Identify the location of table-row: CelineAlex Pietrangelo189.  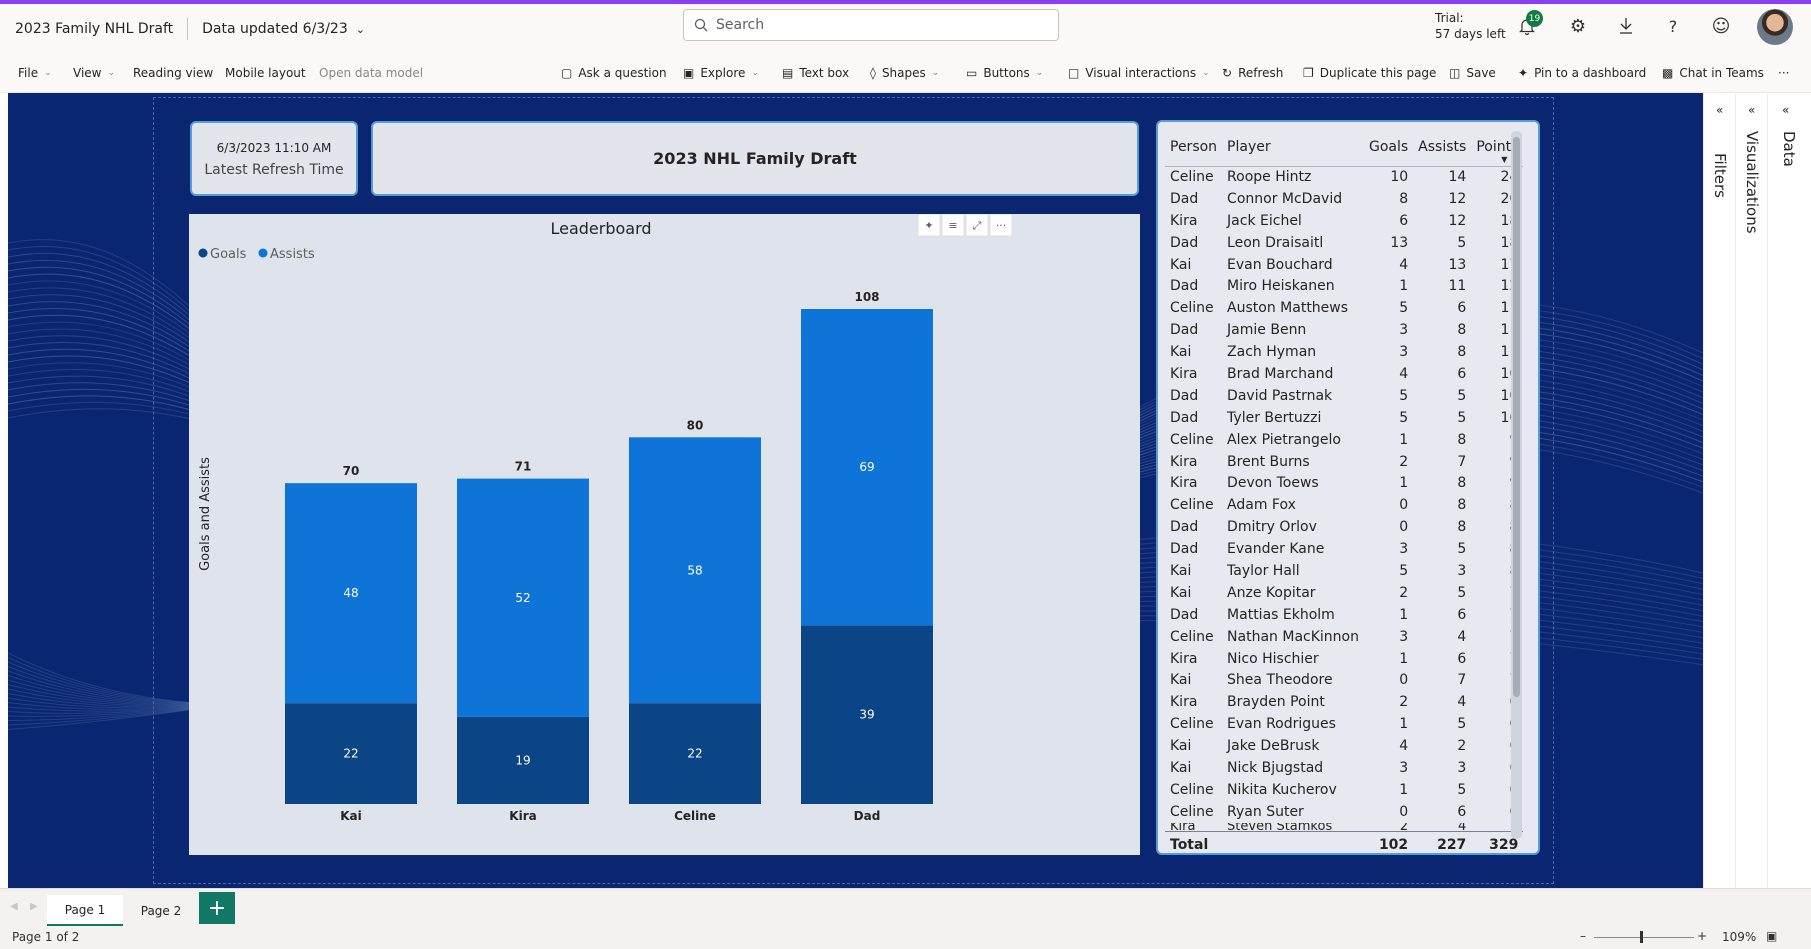
(1344, 440).